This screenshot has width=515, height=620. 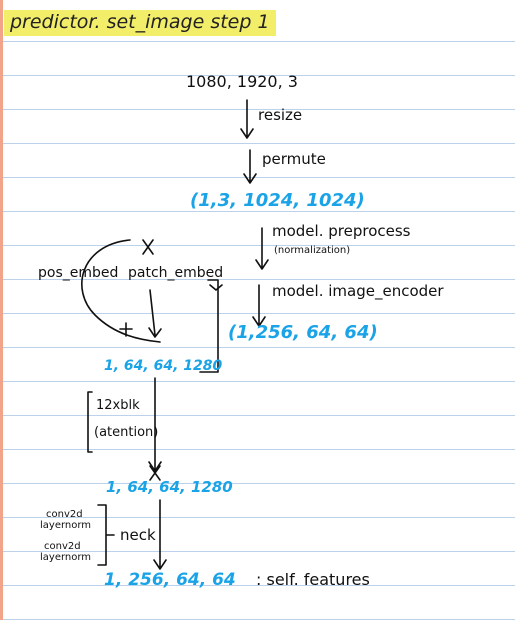 What do you see at coordinates (294, 159) in the screenshot?
I see `node-permute: permute` at bounding box center [294, 159].